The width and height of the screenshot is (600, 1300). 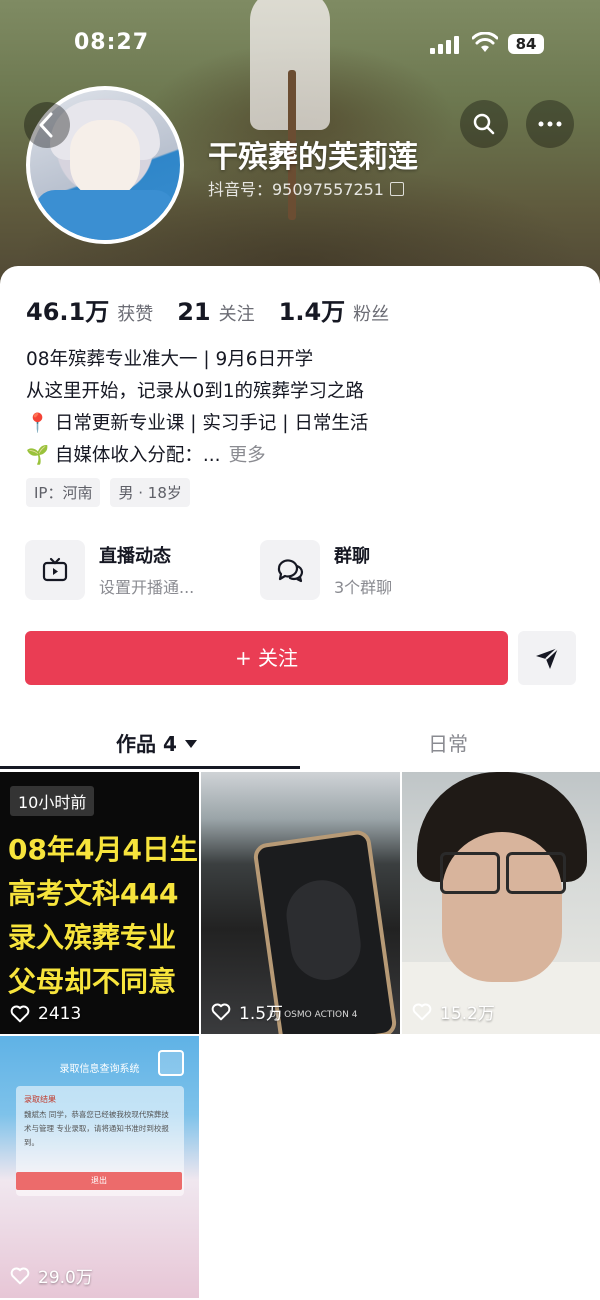 I want to click on caret-down-icon, so click(x=190, y=744).